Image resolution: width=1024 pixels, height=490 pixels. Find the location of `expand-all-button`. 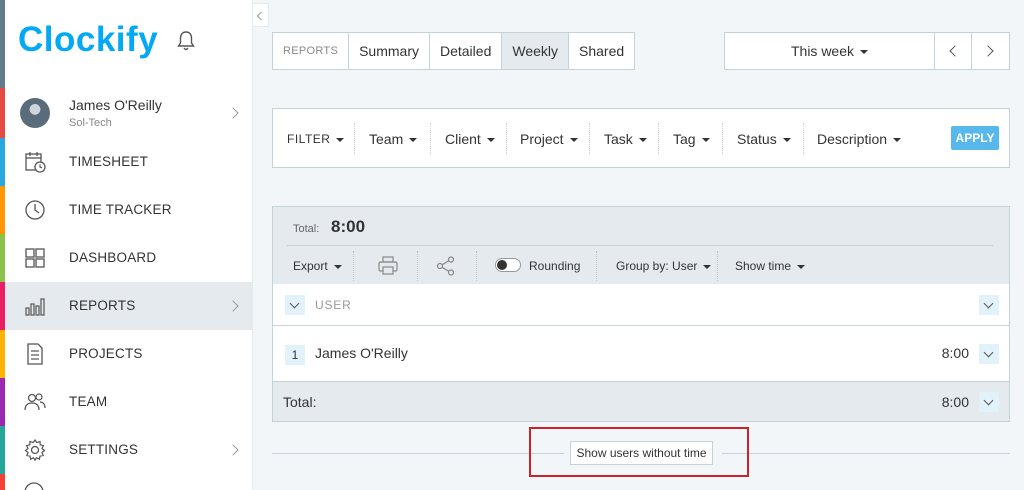

expand-all-button is located at coordinates (295, 305).